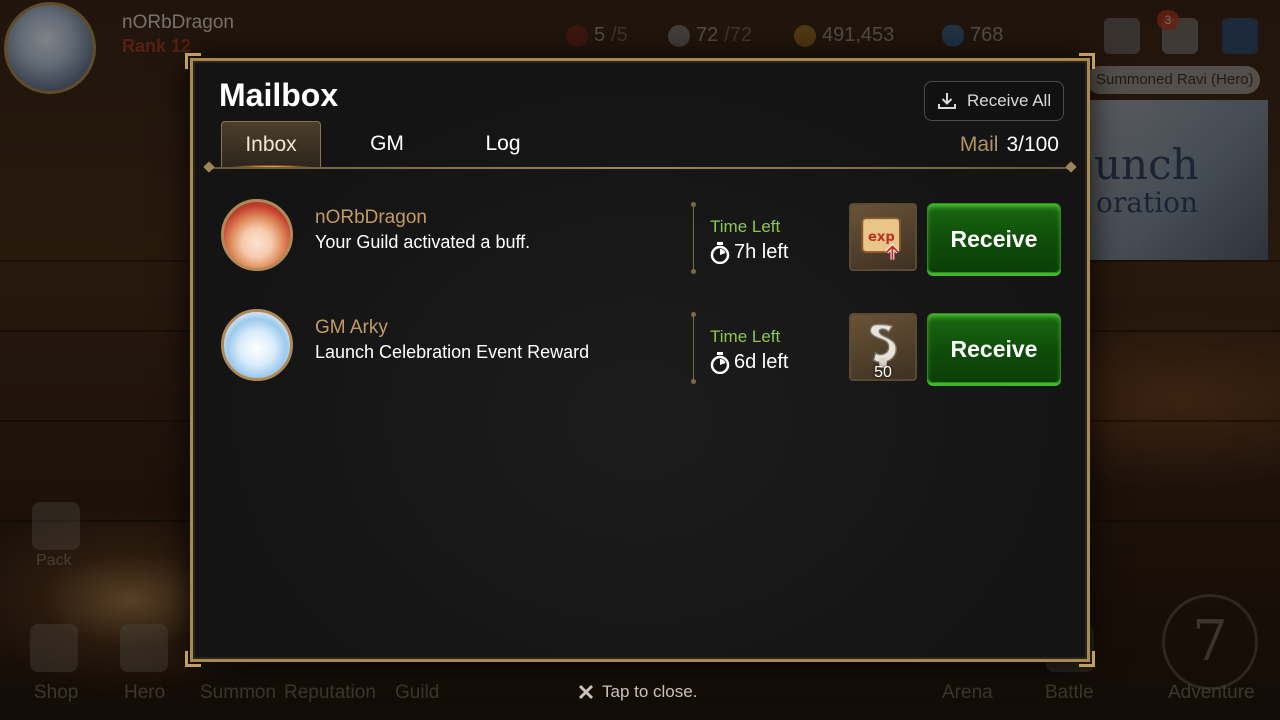 This screenshot has width=1280, height=720. I want to click on reward-item: 50, so click(883, 347).